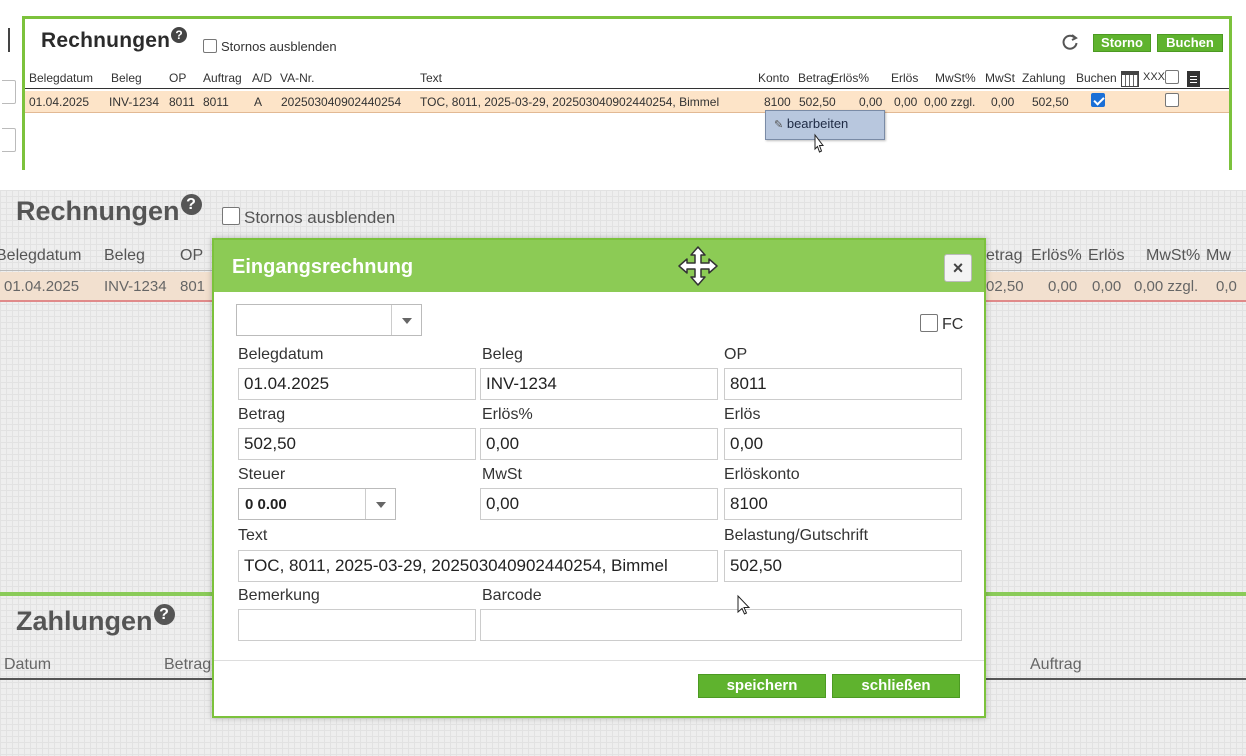 This screenshot has height=756, width=1246. Describe the element at coordinates (1166, 286) in the screenshot. I see `bg-cell: 0,00 zzgl.` at that location.